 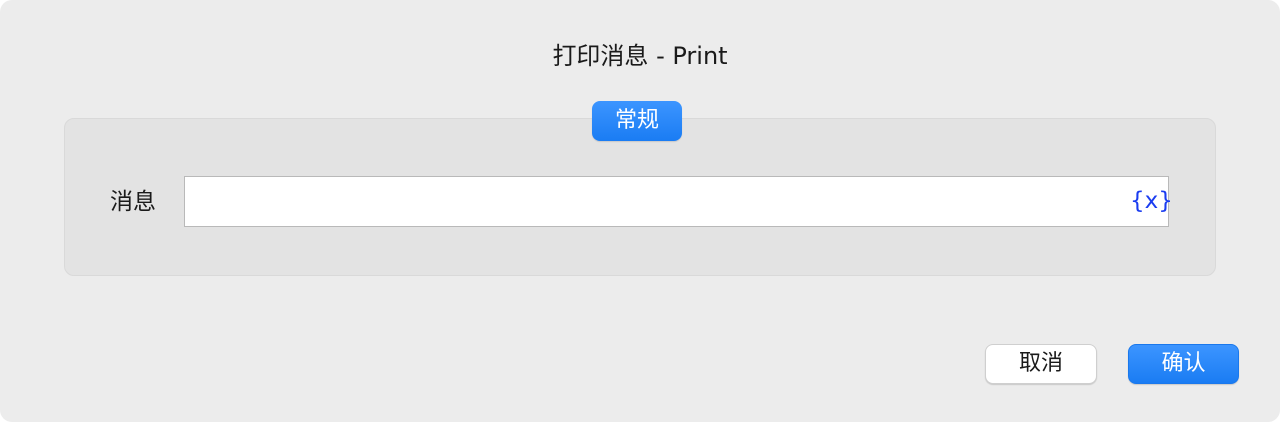 I want to click on message-label: 消息, so click(x=133, y=202).